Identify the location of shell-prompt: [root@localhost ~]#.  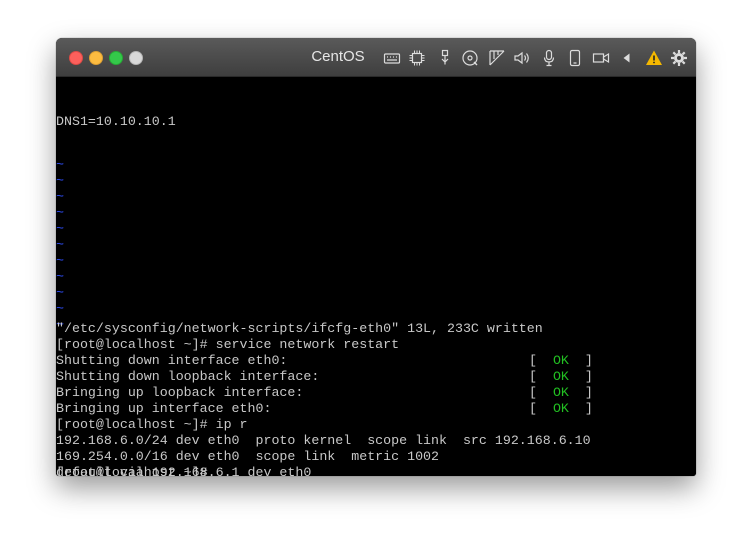
(136, 470).